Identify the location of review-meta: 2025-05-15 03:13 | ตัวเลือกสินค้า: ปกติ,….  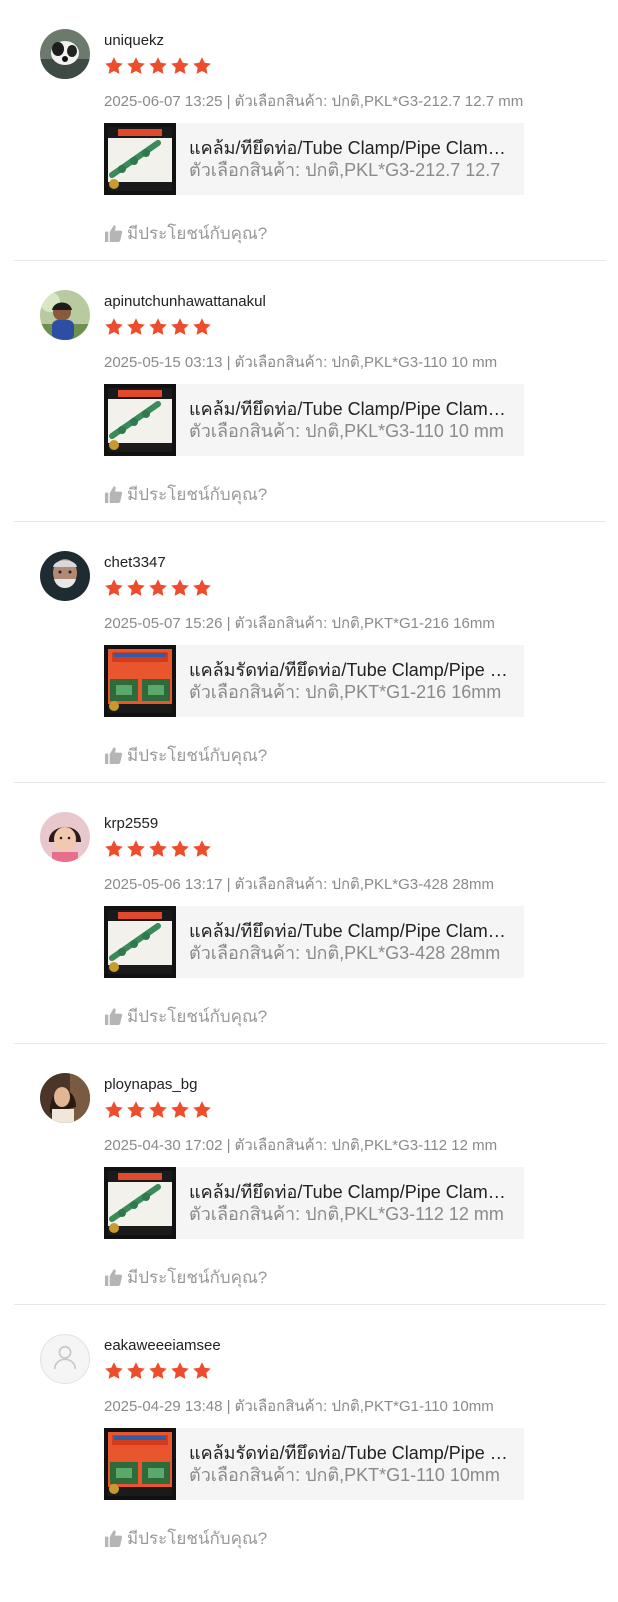
(301, 362).